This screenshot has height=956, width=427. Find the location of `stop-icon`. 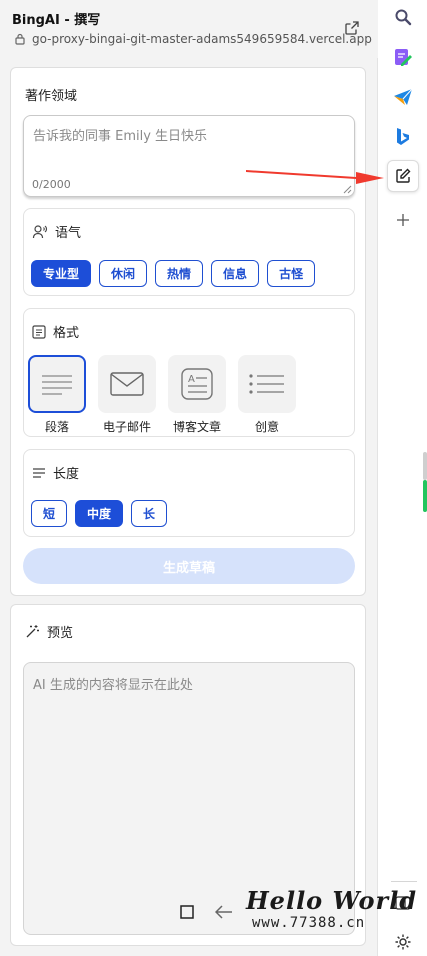

stop-icon is located at coordinates (187, 912).